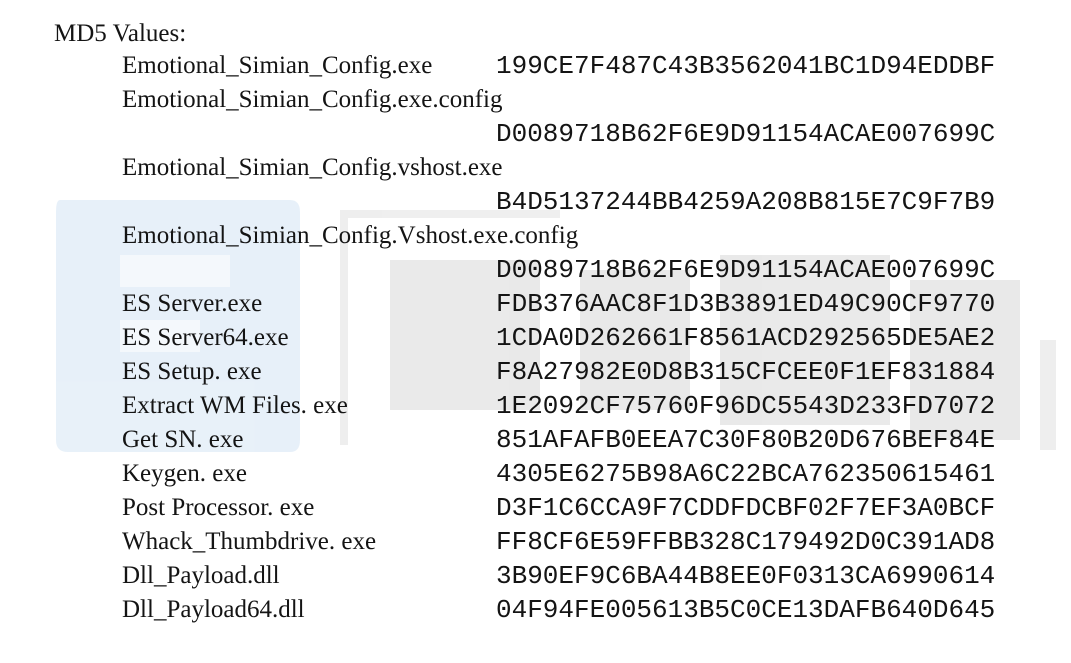 The width and height of the screenshot is (1071, 663). Describe the element at coordinates (235, 405) in the screenshot. I see `file-name: Extract WM Files. exe` at that location.